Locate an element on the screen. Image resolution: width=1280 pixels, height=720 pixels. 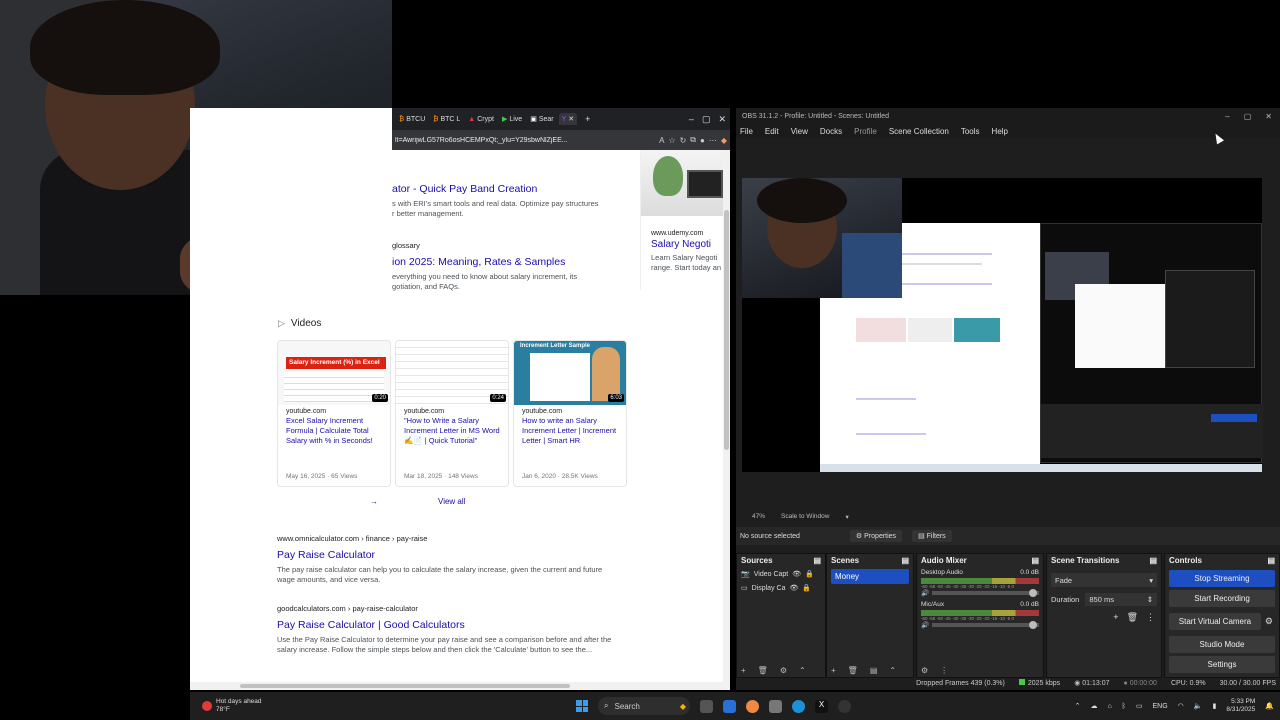
wifi-icon: ◠ is located at coordinates (1181, 706).